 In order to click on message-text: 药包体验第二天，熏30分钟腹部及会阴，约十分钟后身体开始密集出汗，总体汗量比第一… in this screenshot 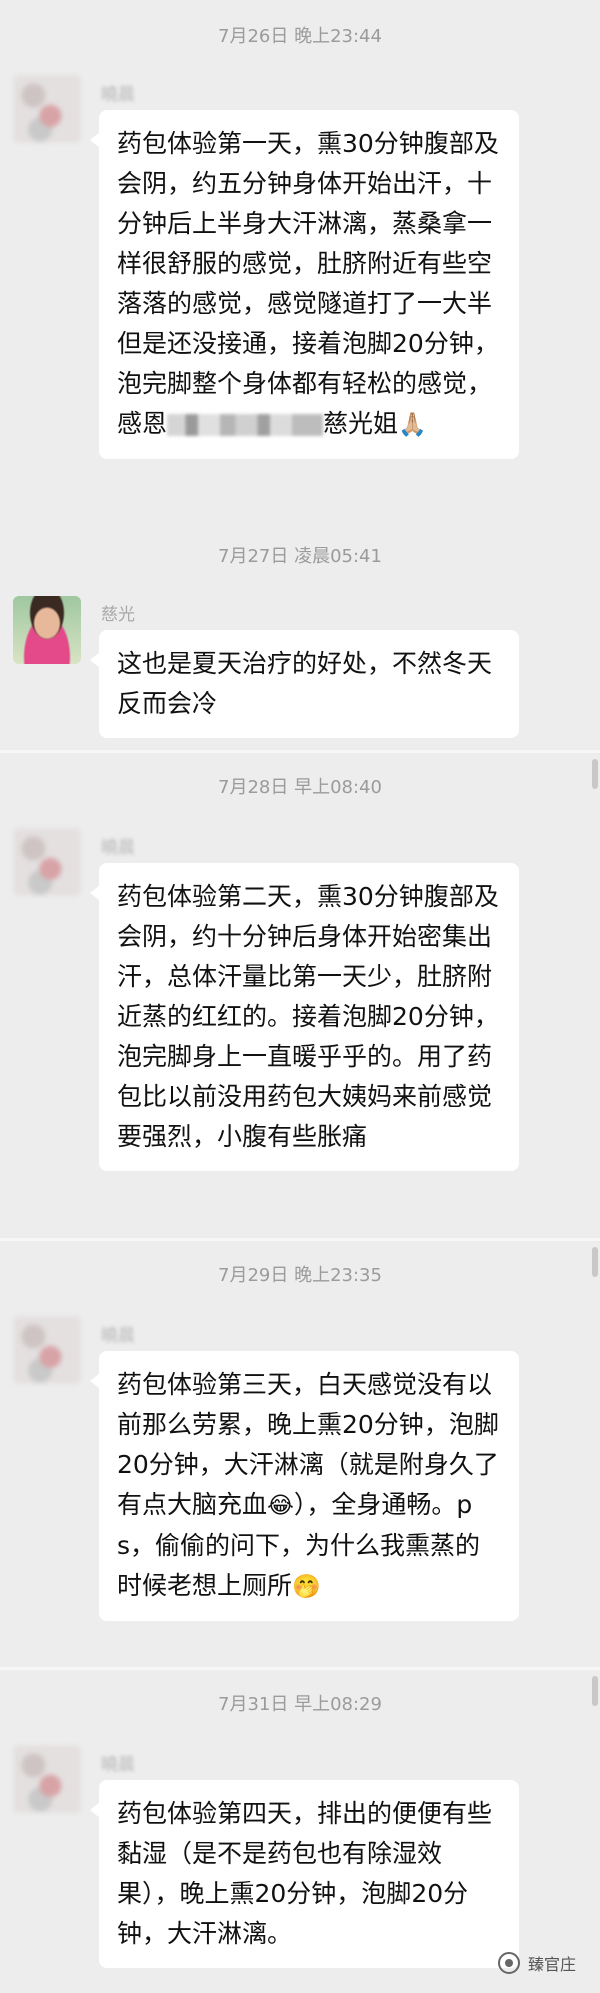, I will do `click(308, 1016)`.